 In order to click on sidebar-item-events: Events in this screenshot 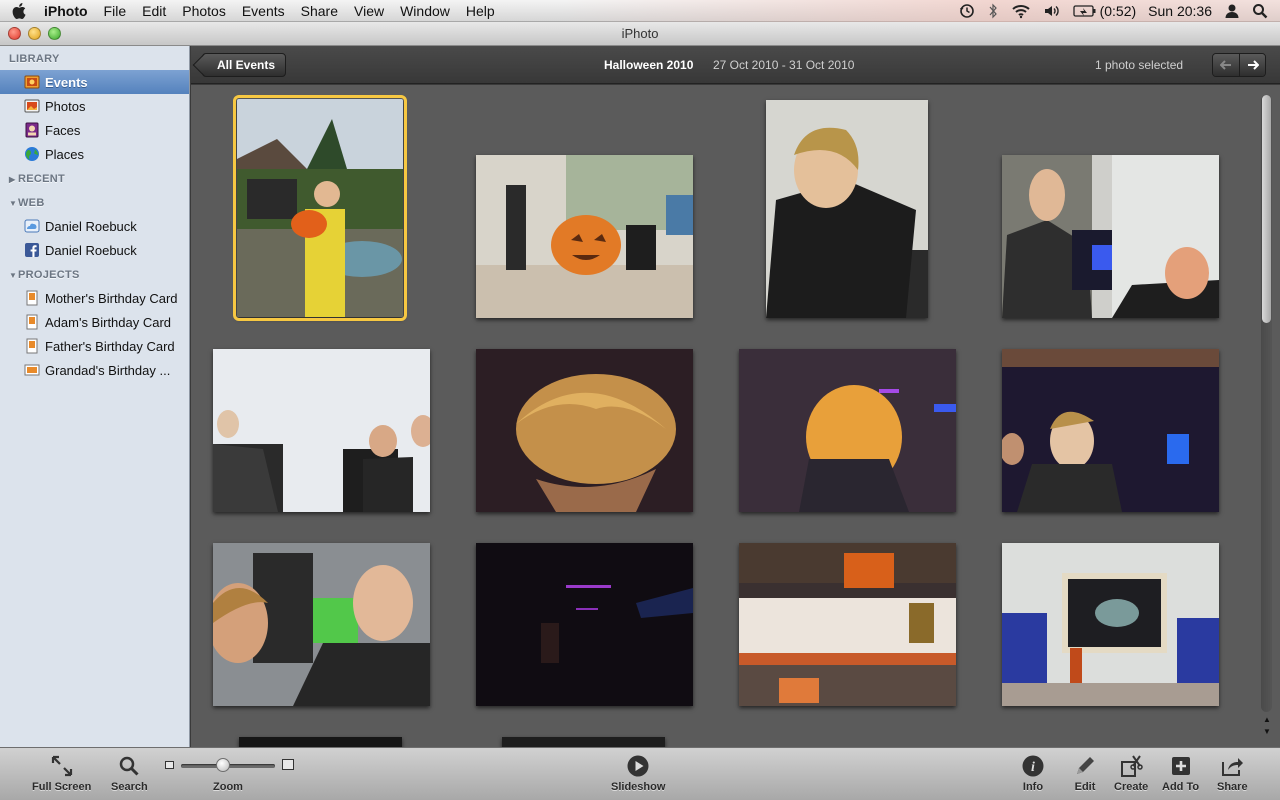, I will do `click(94, 82)`.